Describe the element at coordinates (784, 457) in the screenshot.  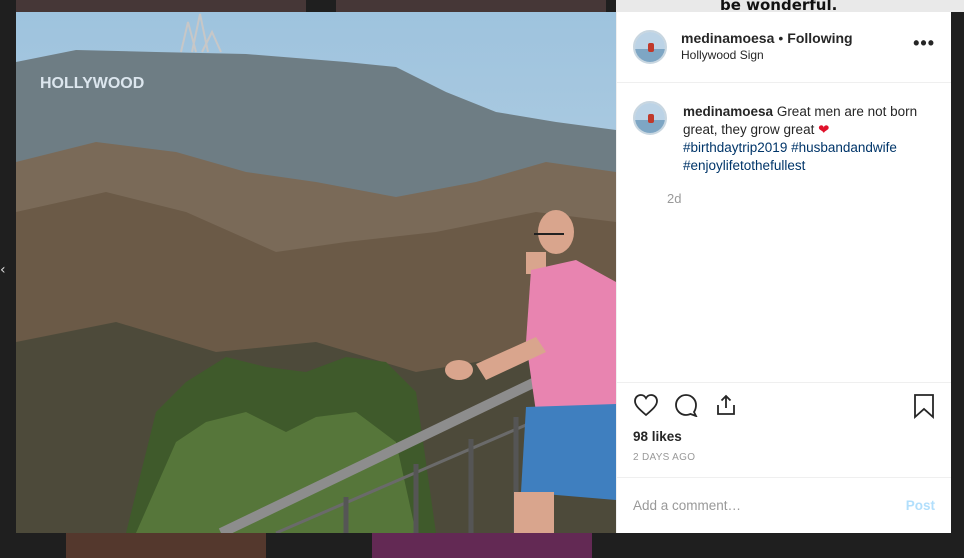
I see `post-date: 2 DAYS AGO` at that location.